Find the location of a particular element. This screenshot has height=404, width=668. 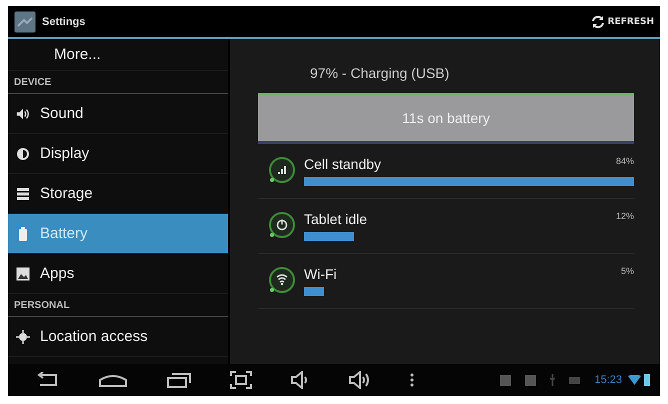

wifi-icon is located at coordinates (634, 380).